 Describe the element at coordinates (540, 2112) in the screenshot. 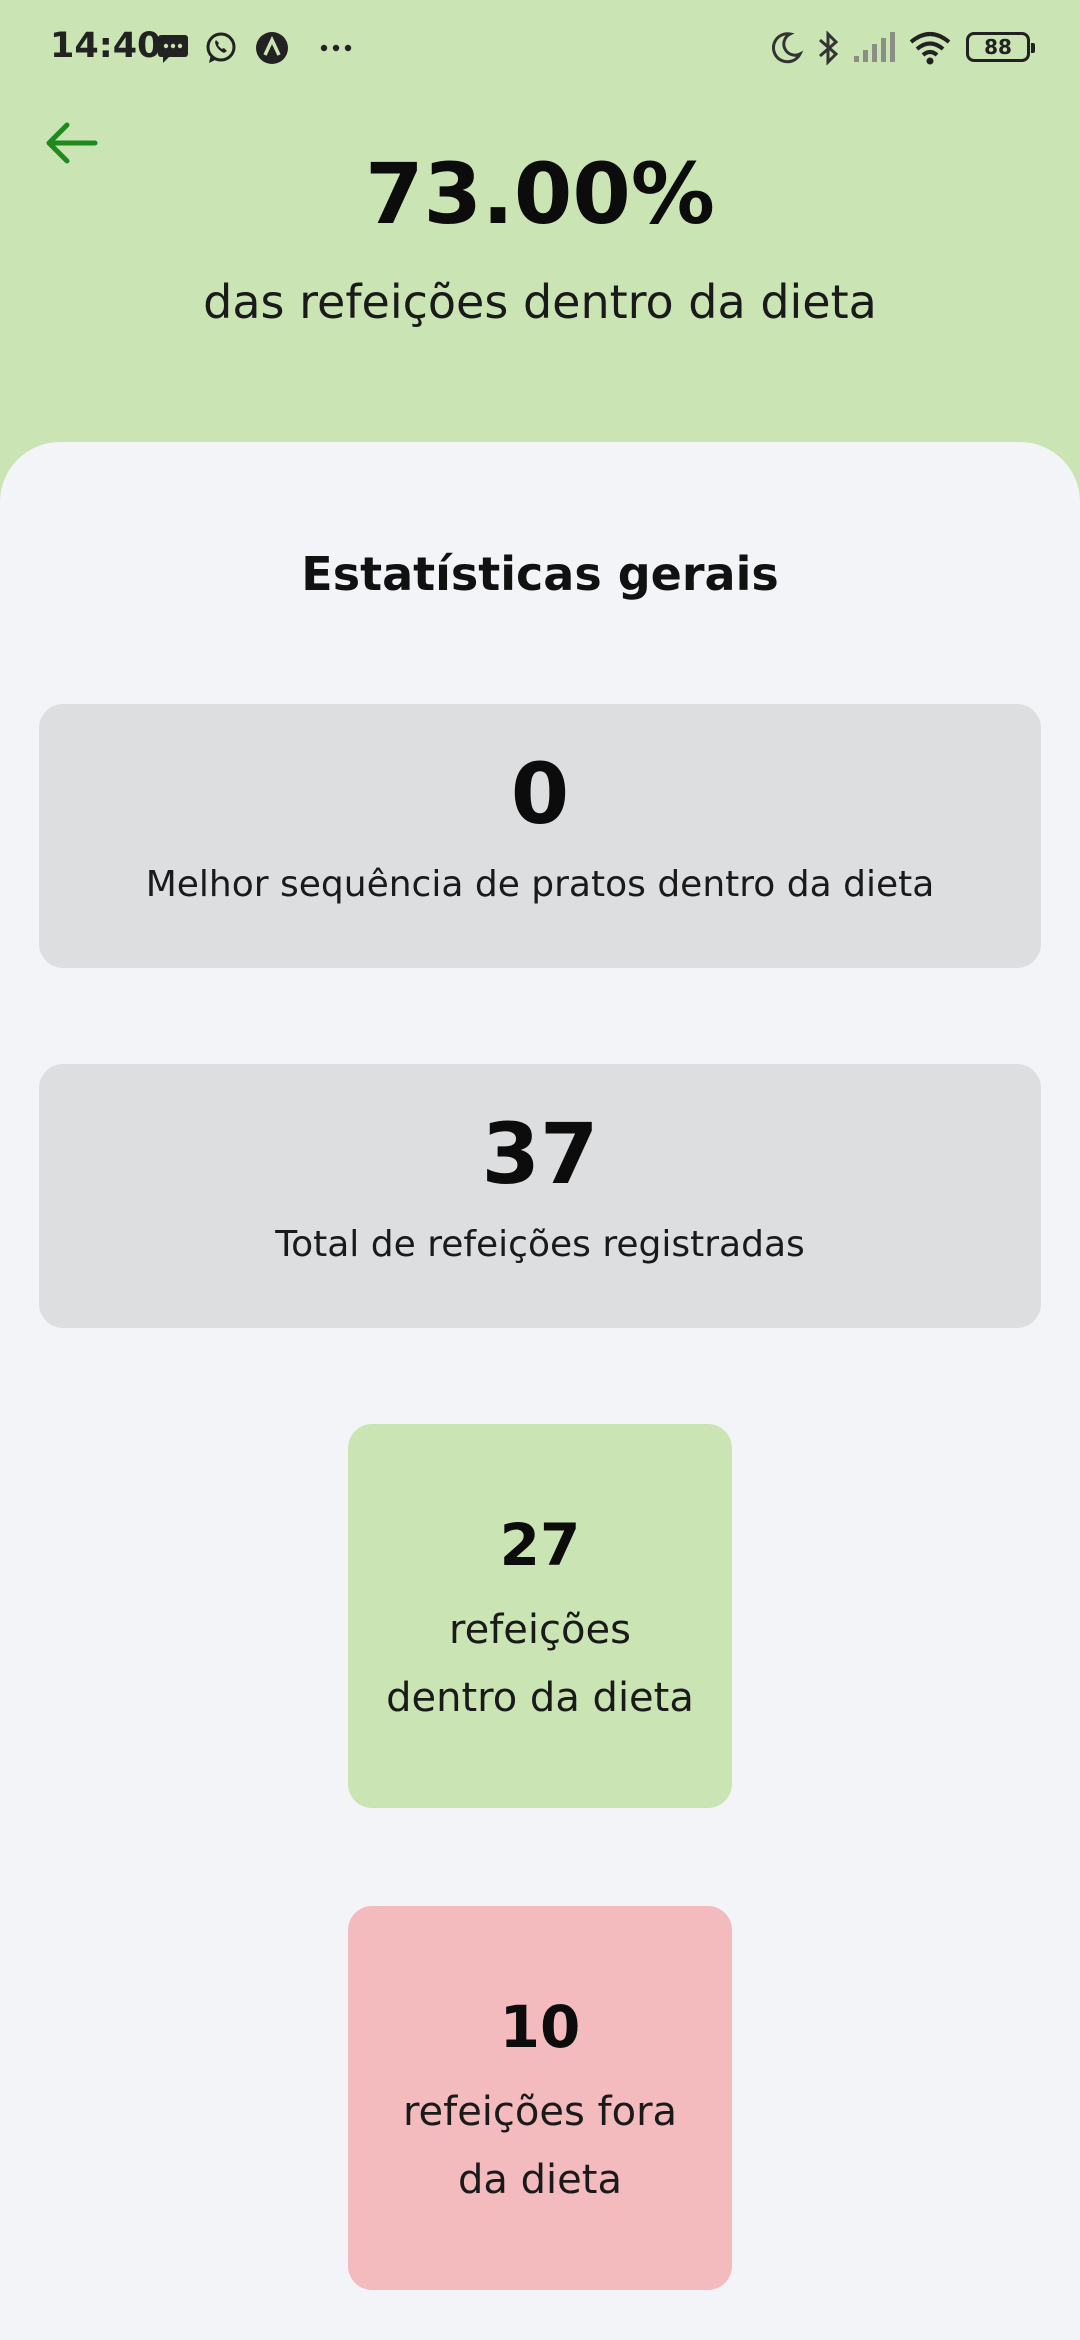

I see `outside-diet-label-line1: refeições fora` at that location.